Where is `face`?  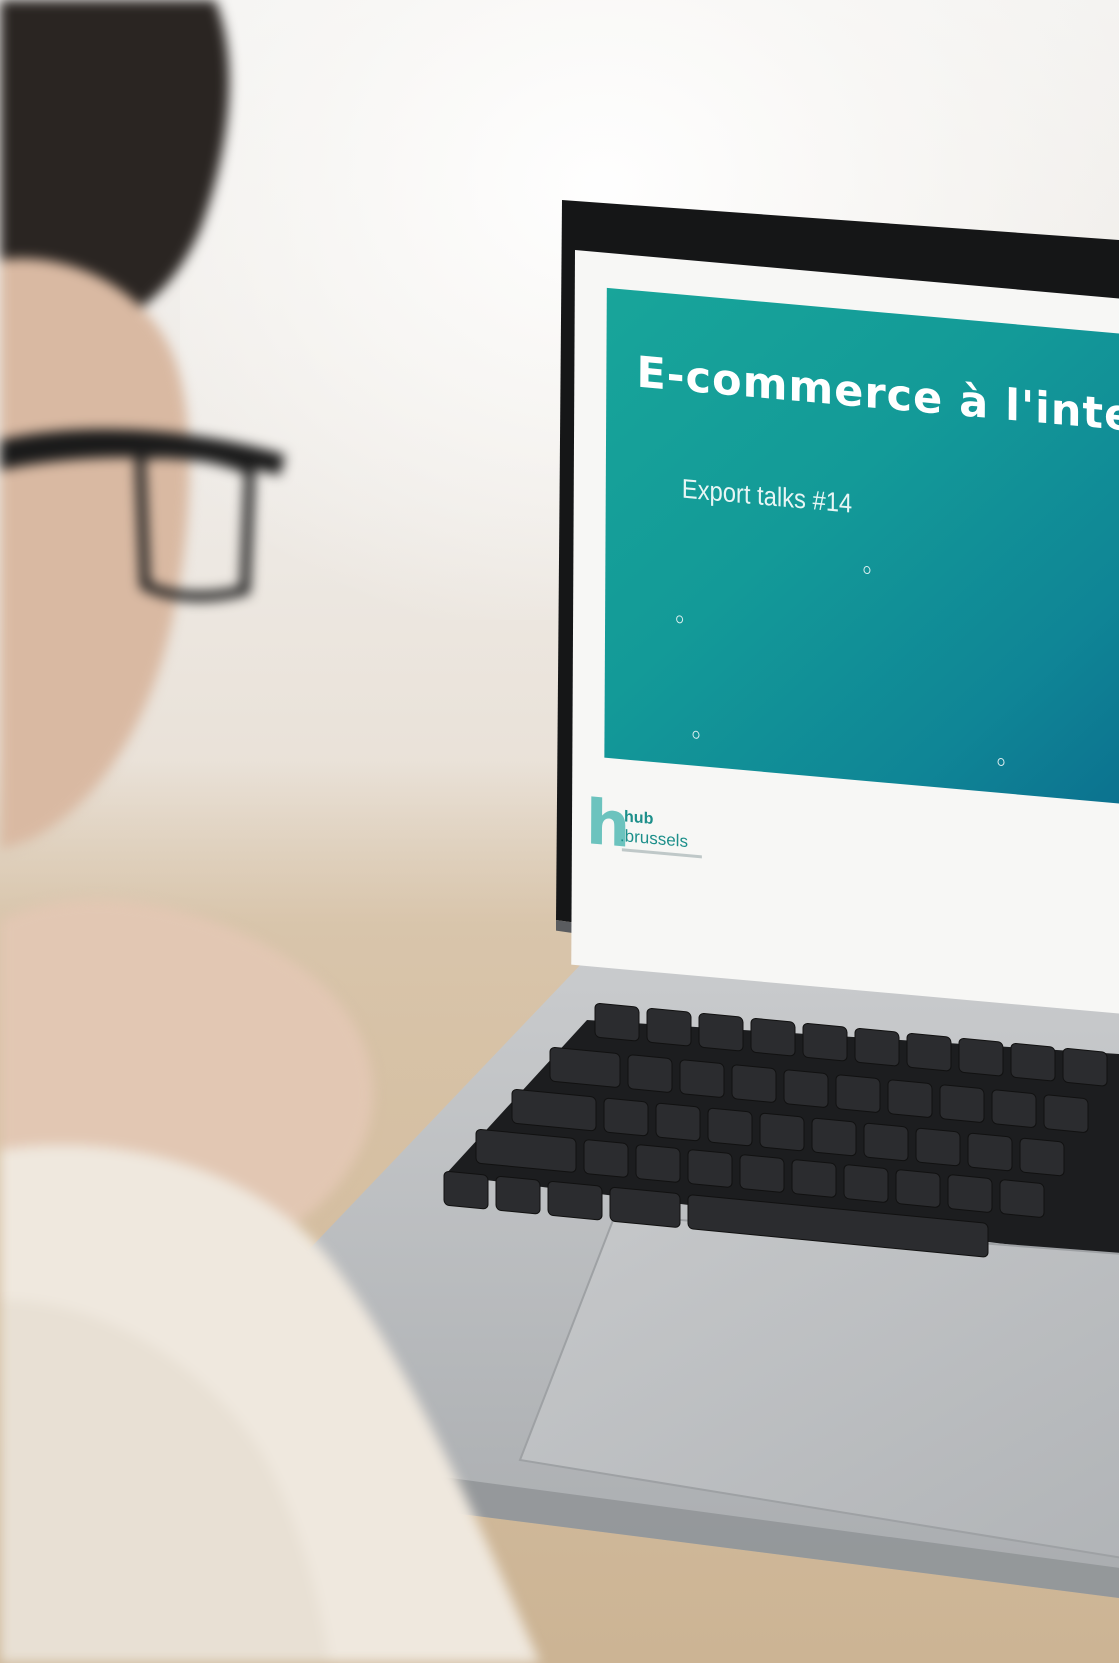 face is located at coordinates (95, 554).